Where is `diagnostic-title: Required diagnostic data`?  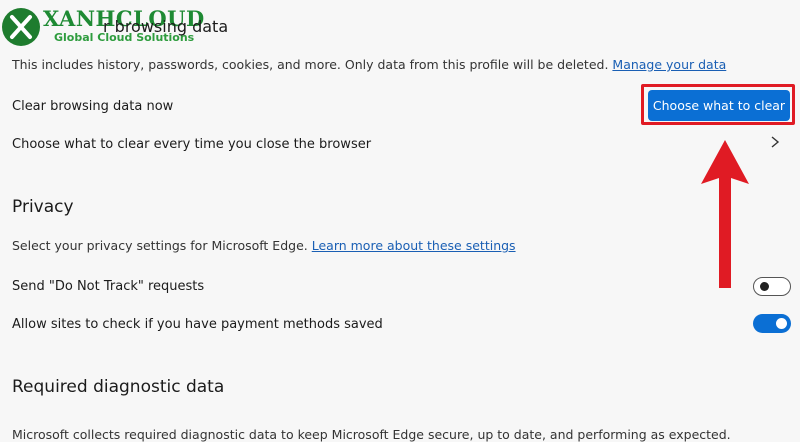
diagnostic-title: Required diagnostic data is located at coordinates (118, 387).